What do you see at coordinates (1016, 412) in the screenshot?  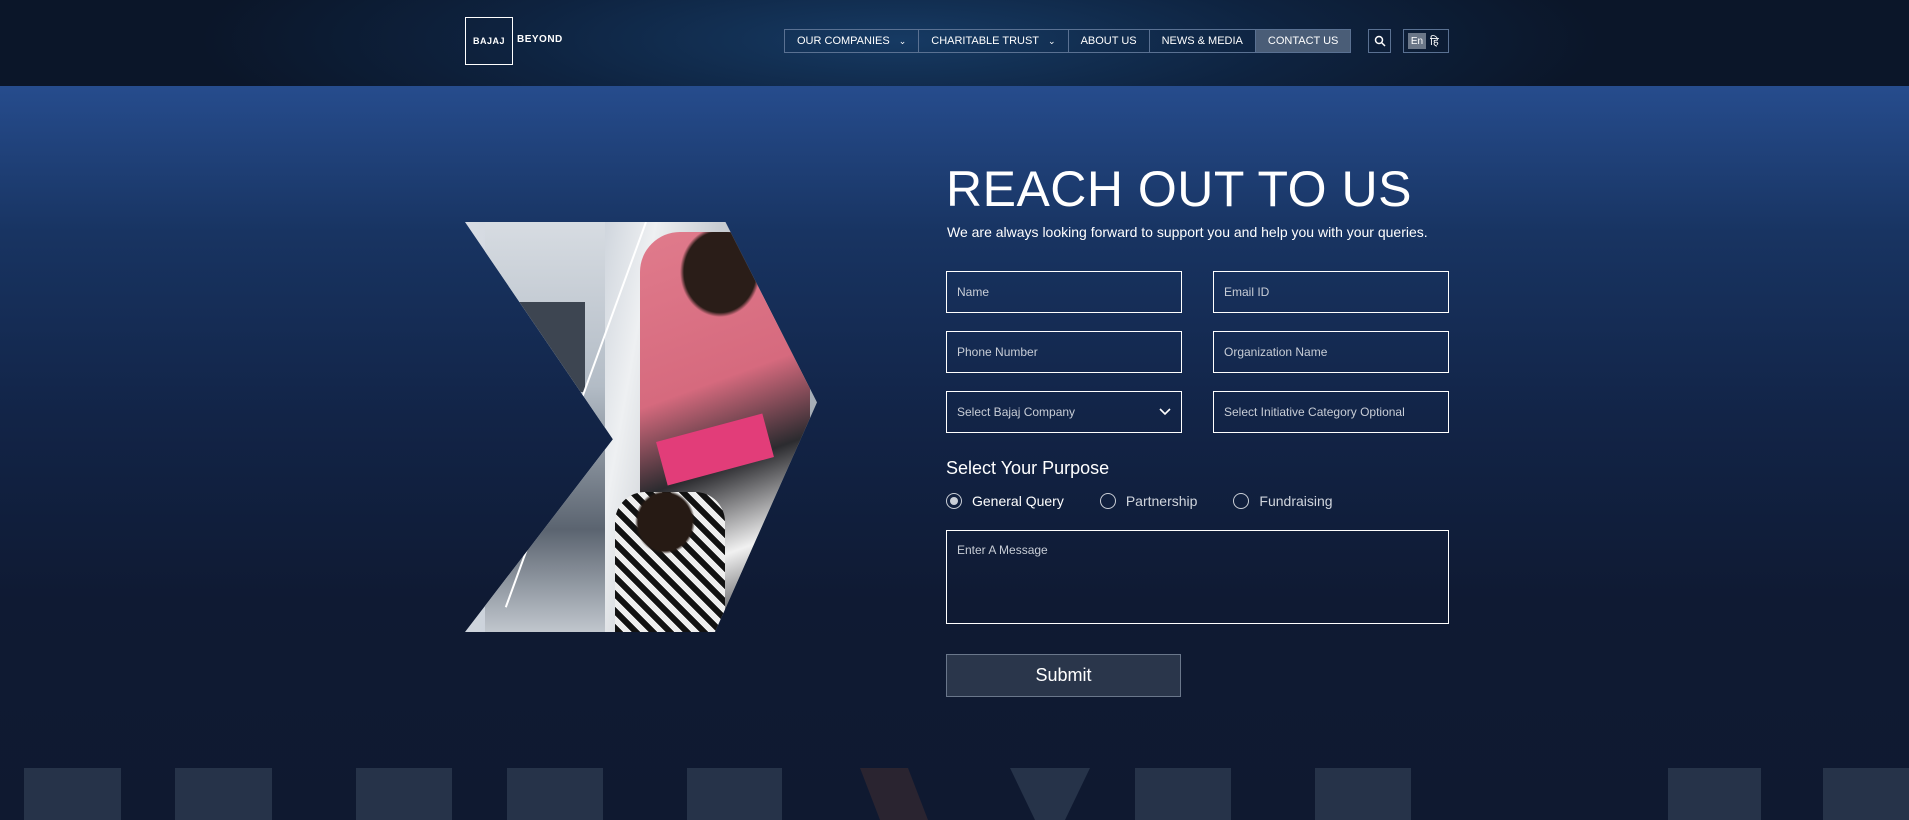 I see `company-select-label: Select Bajaj Company` at bounding box center [1016, 412].